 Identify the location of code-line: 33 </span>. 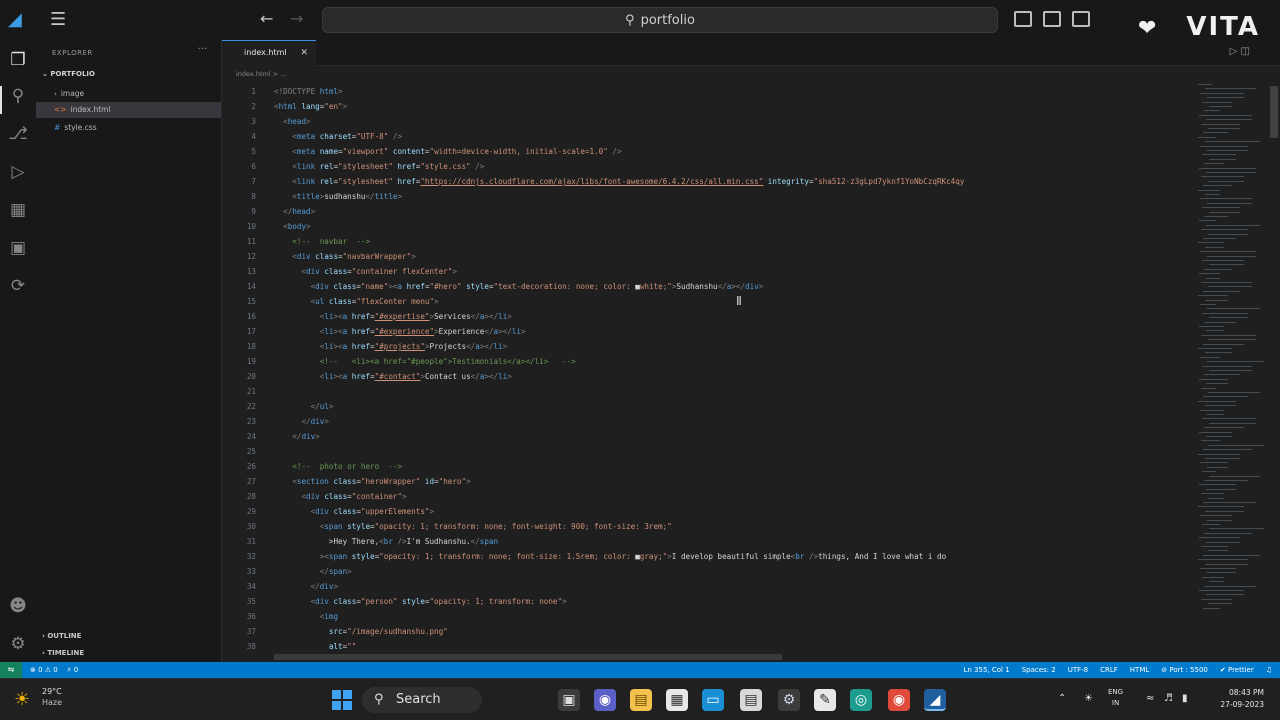
(707, 571).